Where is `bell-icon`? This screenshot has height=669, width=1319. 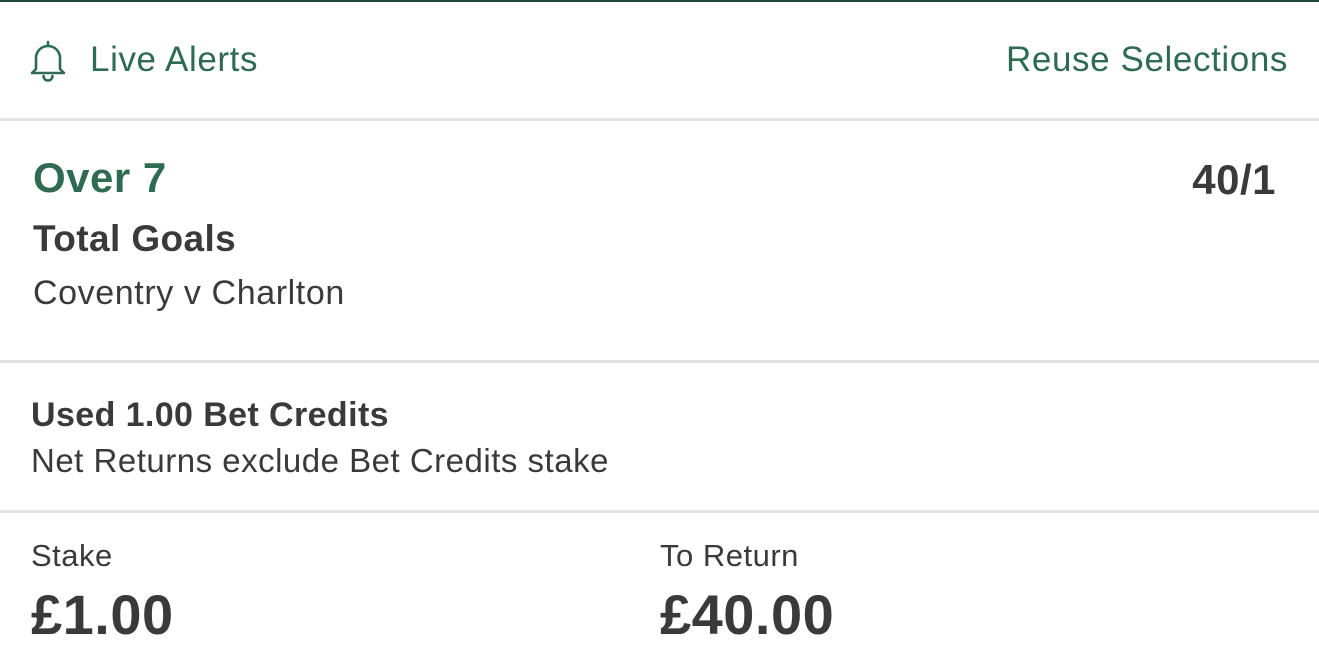
bell-icon is located at coordinates (48, 60).